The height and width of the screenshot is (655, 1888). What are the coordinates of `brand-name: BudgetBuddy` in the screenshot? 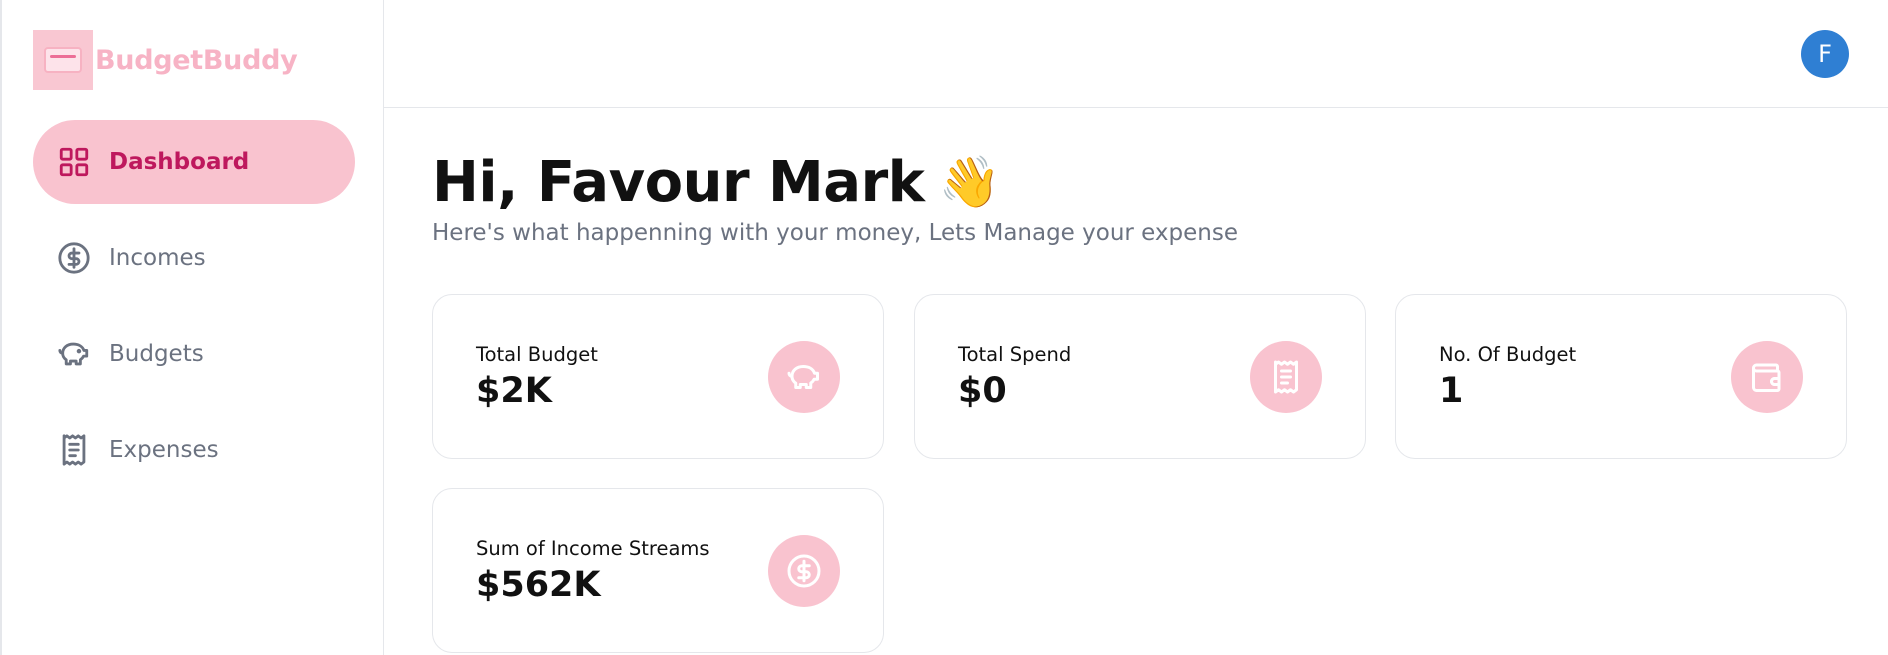 It's located at (196, 60).